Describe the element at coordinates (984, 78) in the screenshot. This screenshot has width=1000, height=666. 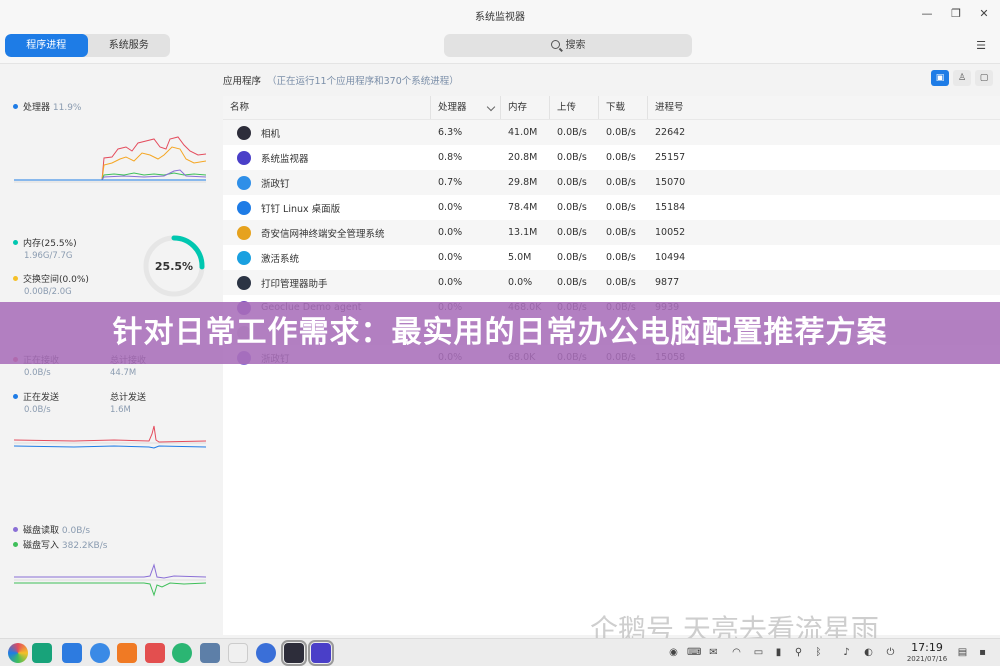
I see `all-view-button: ▢` at that location.